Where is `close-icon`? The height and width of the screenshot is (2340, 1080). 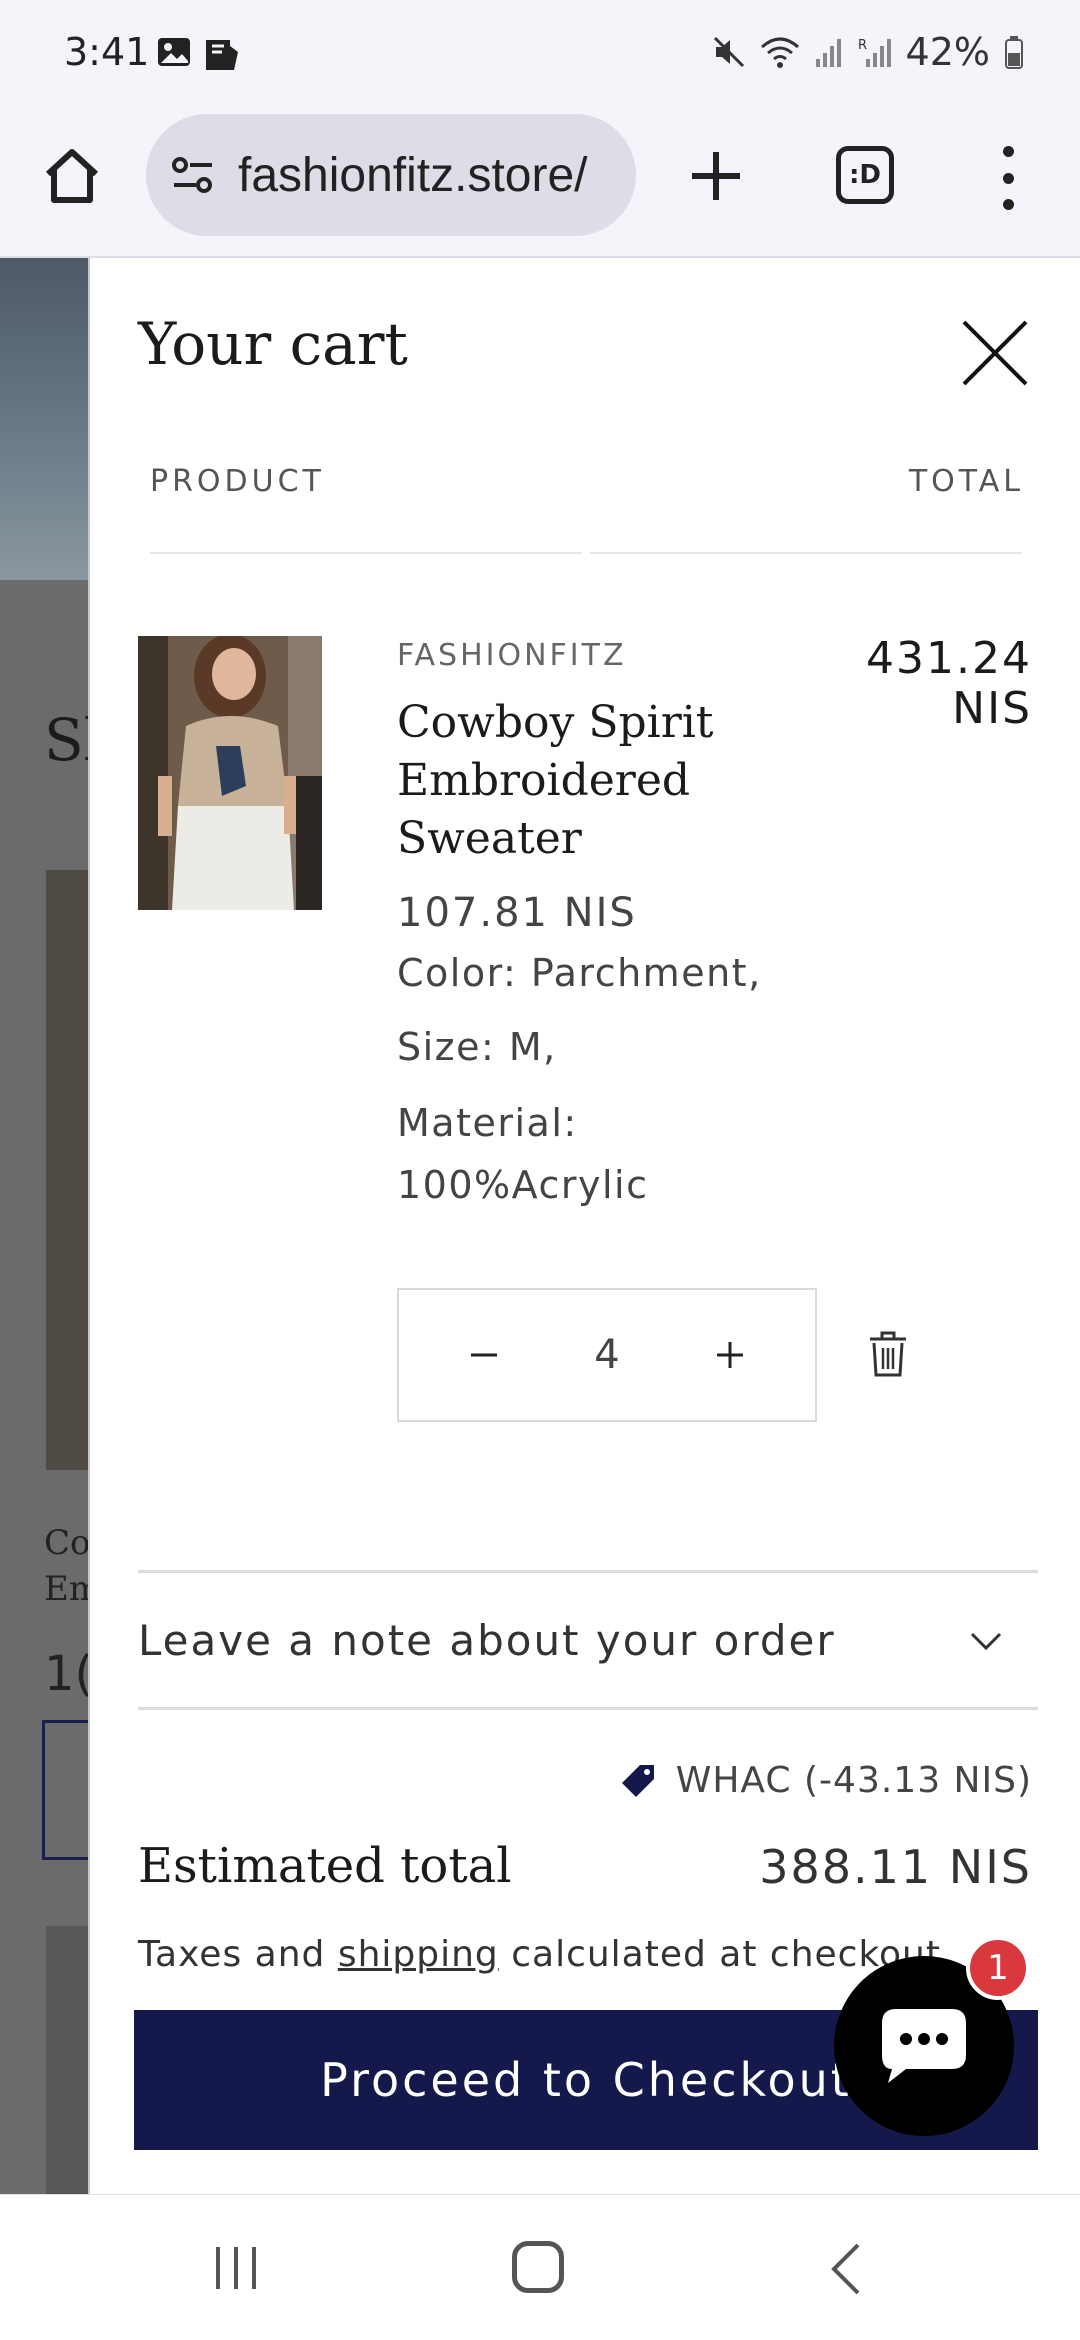 close-icon is located at coordinates (995, 353).